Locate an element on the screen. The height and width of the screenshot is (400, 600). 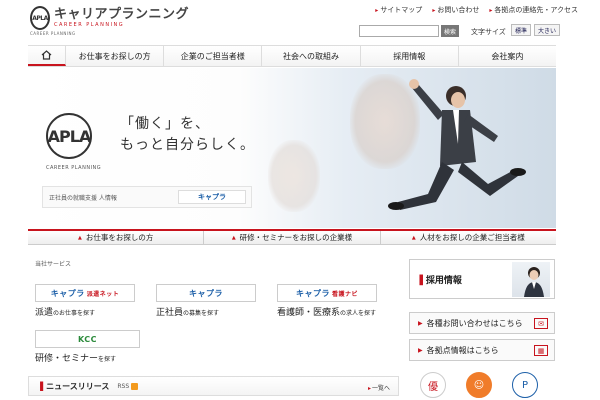
search-button: 検索 is located at coordinates (450, 31).